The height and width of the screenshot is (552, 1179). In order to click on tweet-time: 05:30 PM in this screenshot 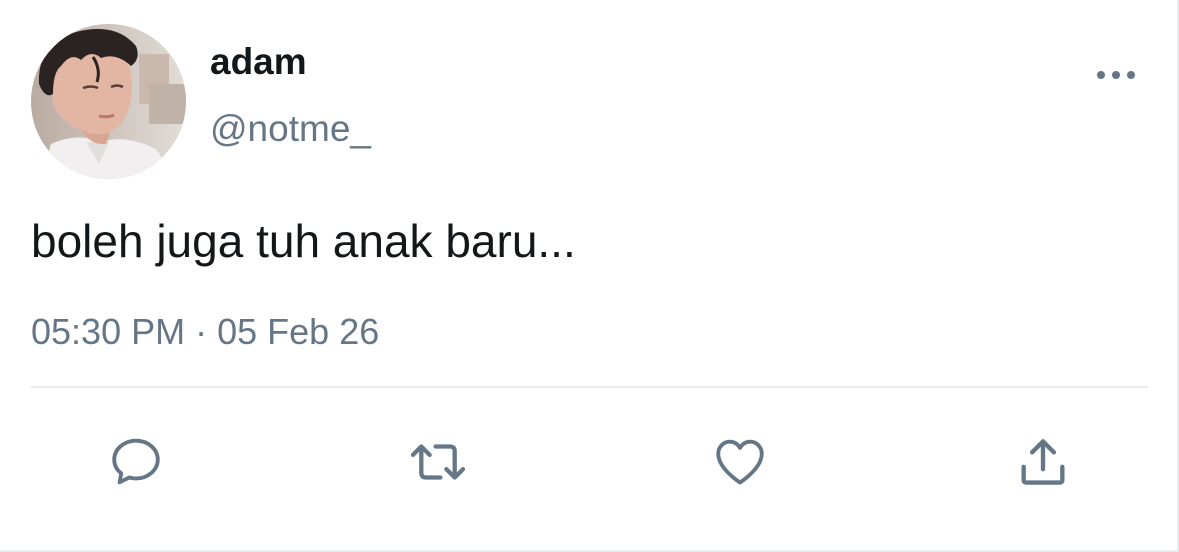, I will do `click(108, 331)`.